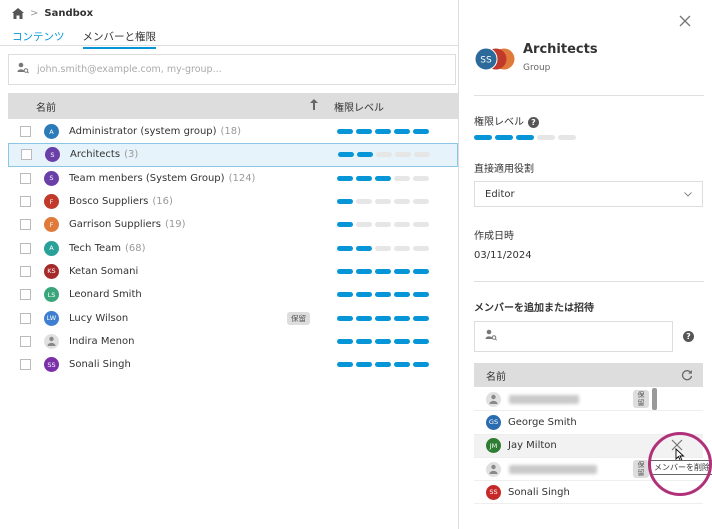  Describe the element at coordinates (107, 248) in the screenshot. I see `member-name: Tech Team (68)` at that location.